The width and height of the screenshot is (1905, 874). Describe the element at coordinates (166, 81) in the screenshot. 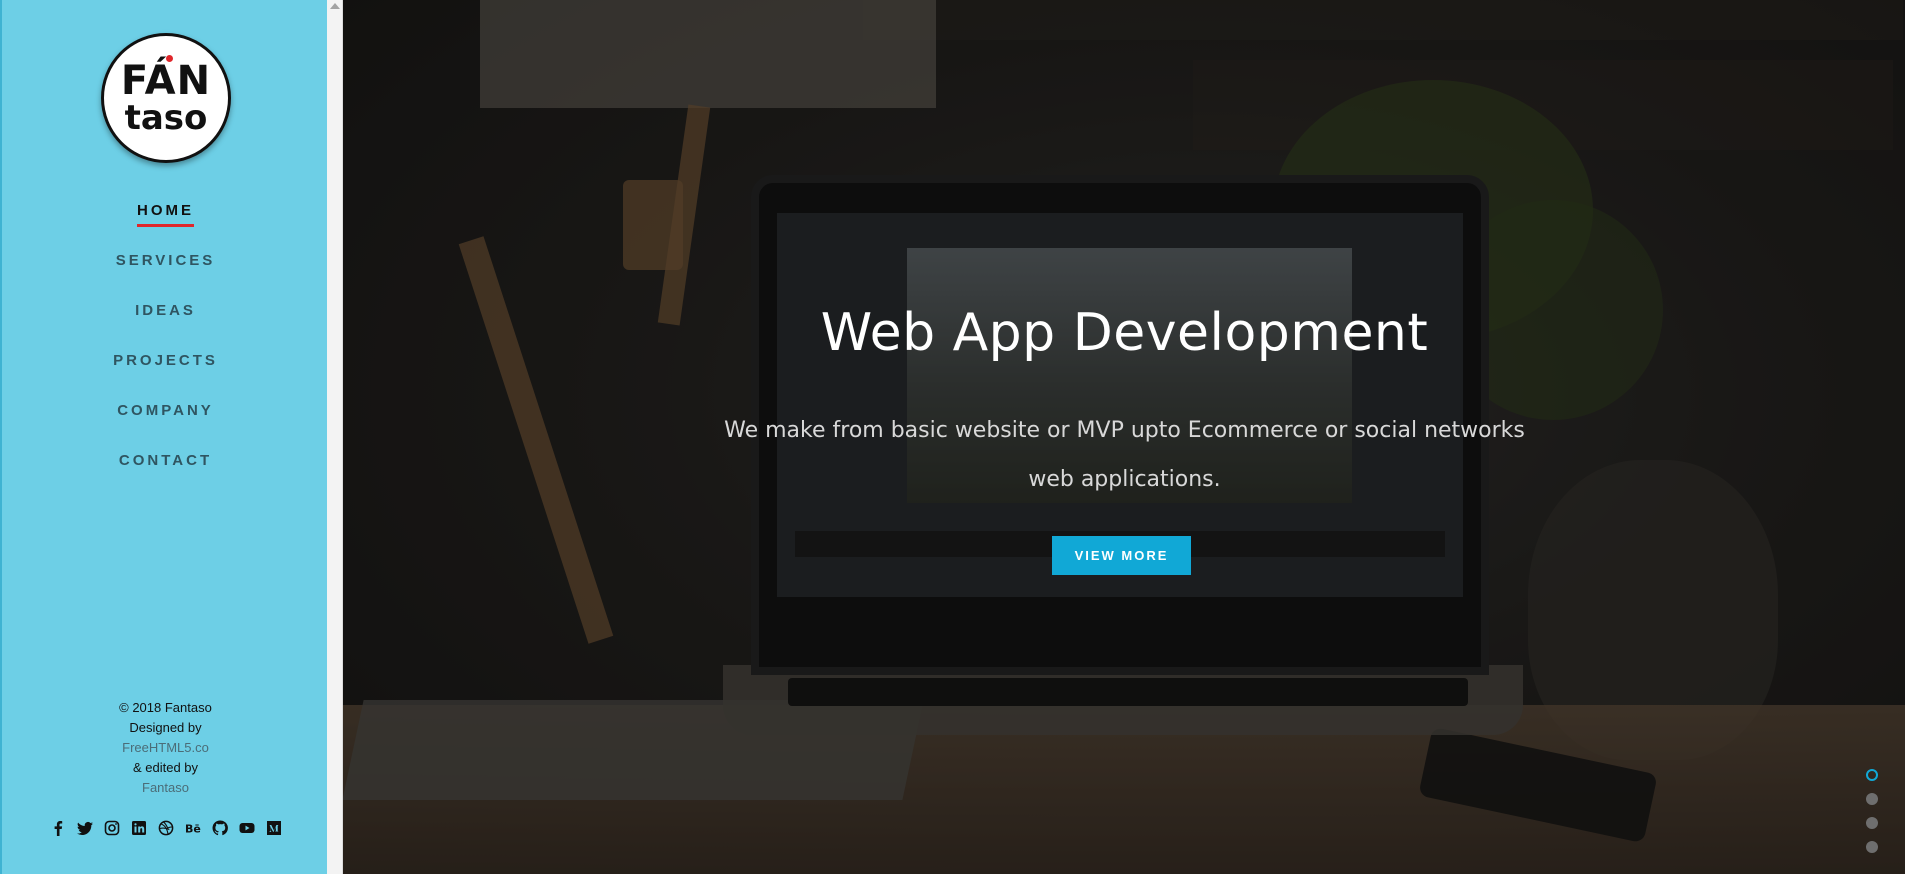

I see `logo-text-line1: FÁN` at that location.